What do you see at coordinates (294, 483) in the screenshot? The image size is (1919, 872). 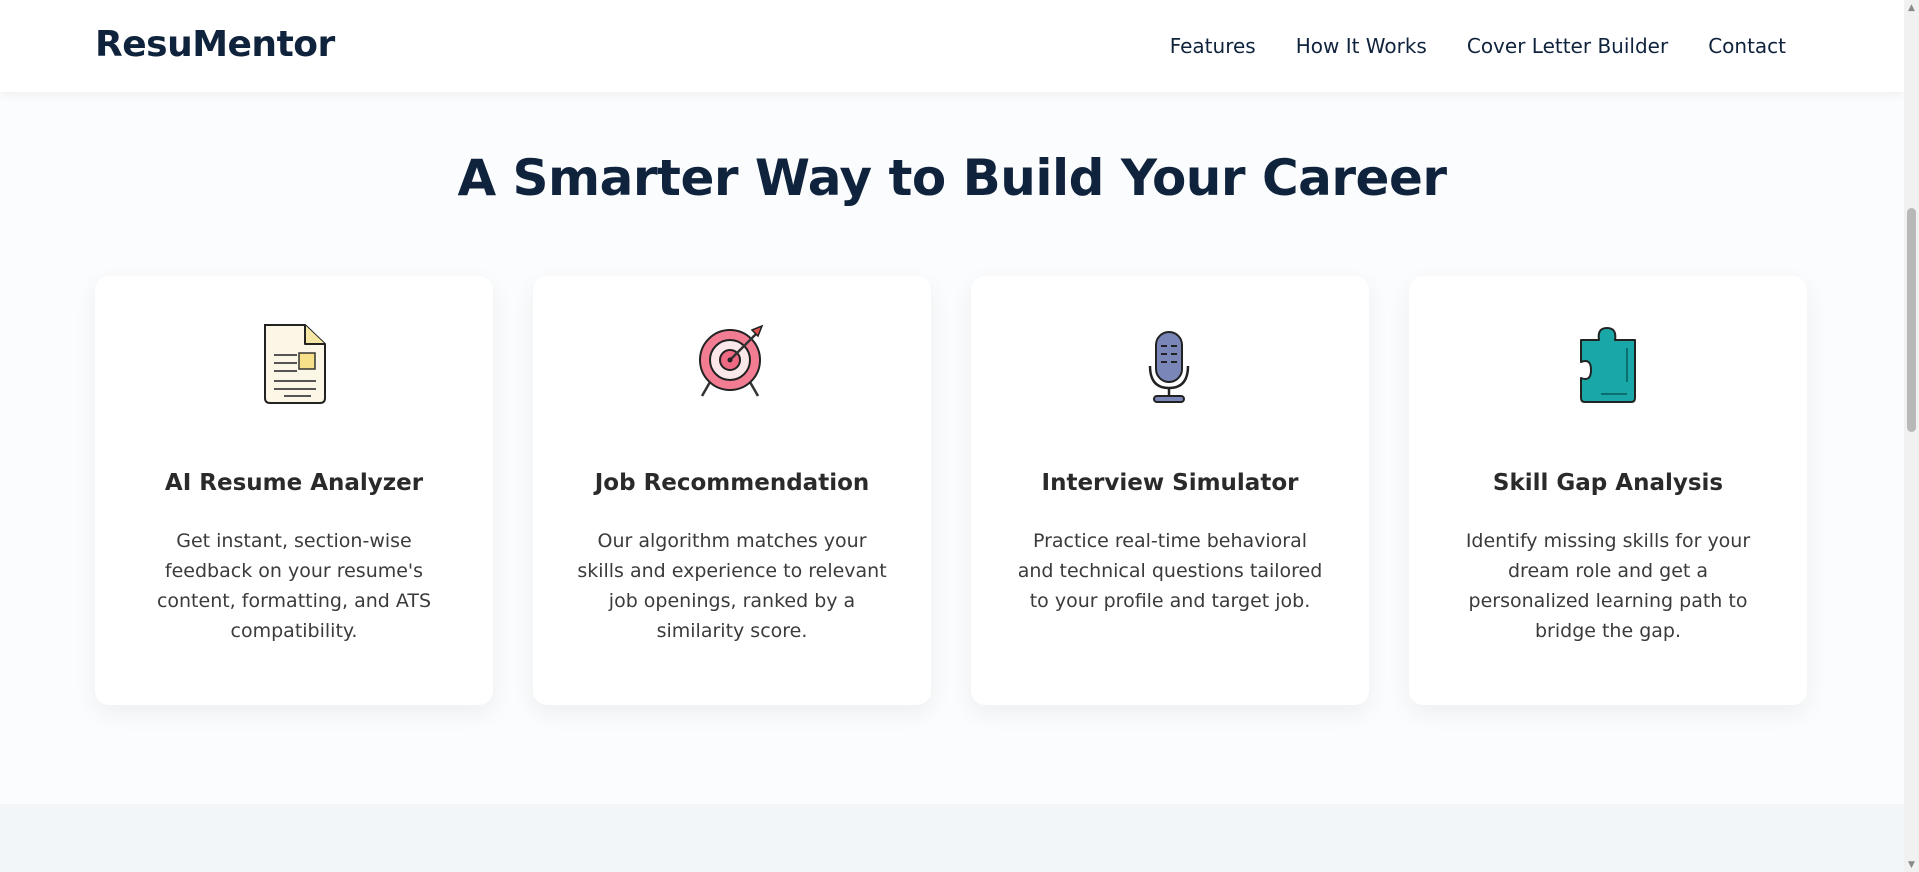 I see `card-title: AI Resume Analyzer` at bounding box center [294, 483].